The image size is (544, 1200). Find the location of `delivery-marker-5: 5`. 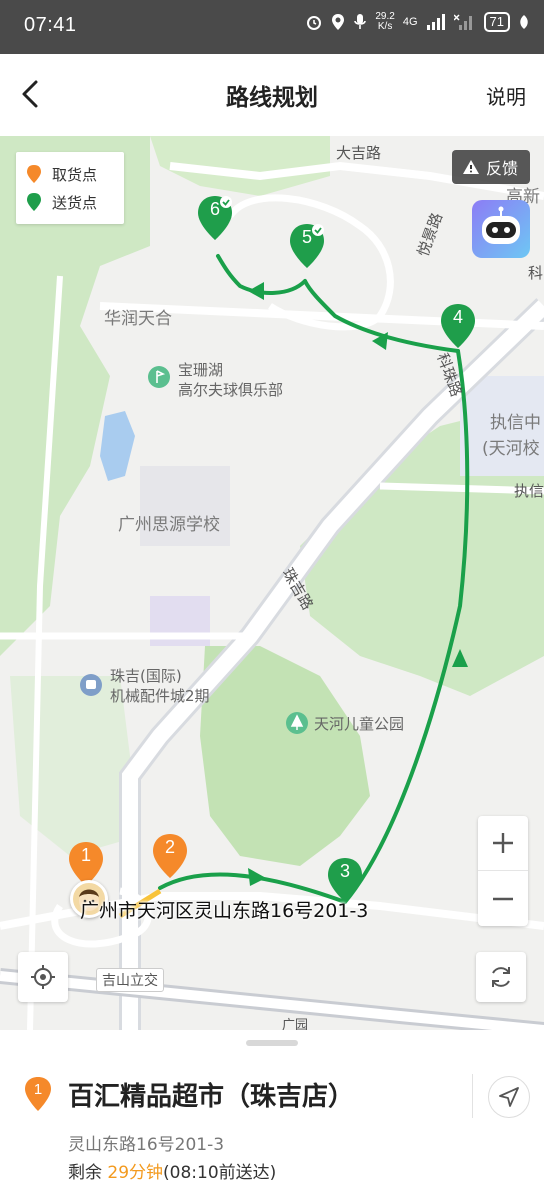

delivery-marker-5: 5 is located at coordinates (307, 246).